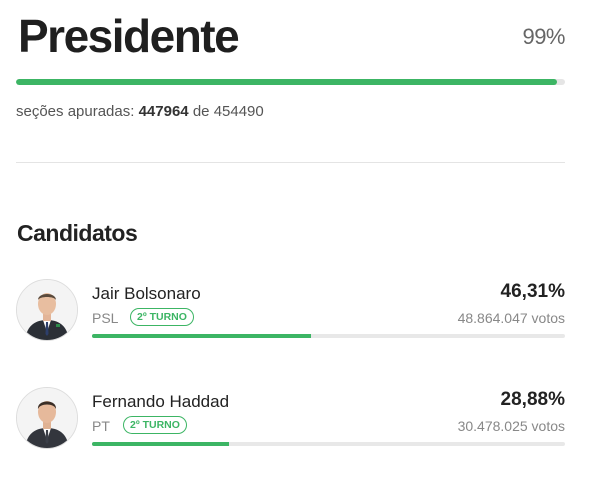 The height and width of the screenshot is (477, 589). Describe the element at coordinates (511, 318) in the screenshot. I see `candidate-votes: 48.864.047 votos` at that location.